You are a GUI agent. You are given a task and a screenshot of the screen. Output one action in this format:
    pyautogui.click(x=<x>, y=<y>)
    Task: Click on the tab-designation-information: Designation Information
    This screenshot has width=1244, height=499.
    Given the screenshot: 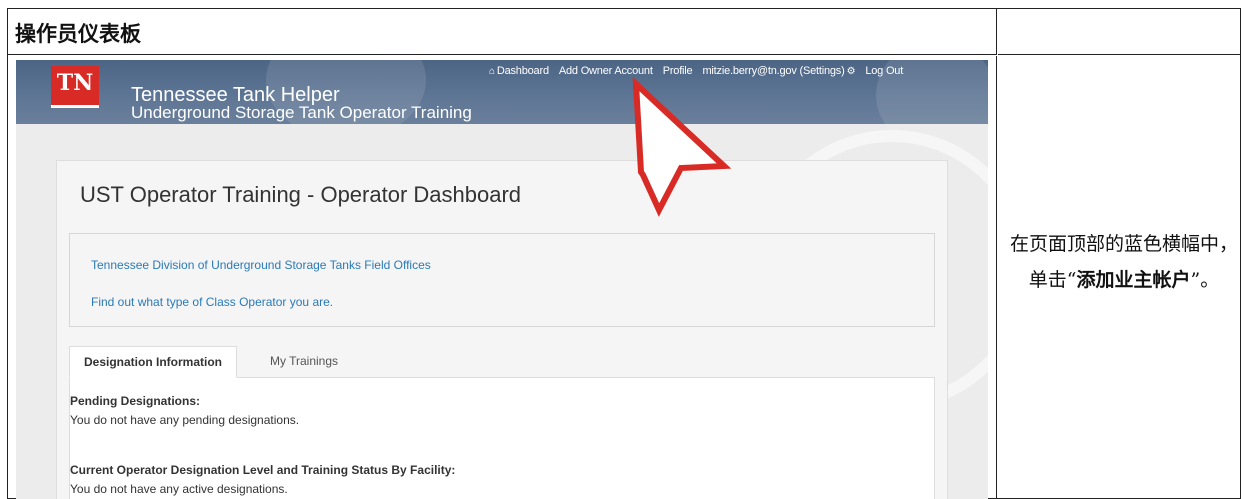 What is the action you would take?
    pyautogui.click(x=153, y=362)
    